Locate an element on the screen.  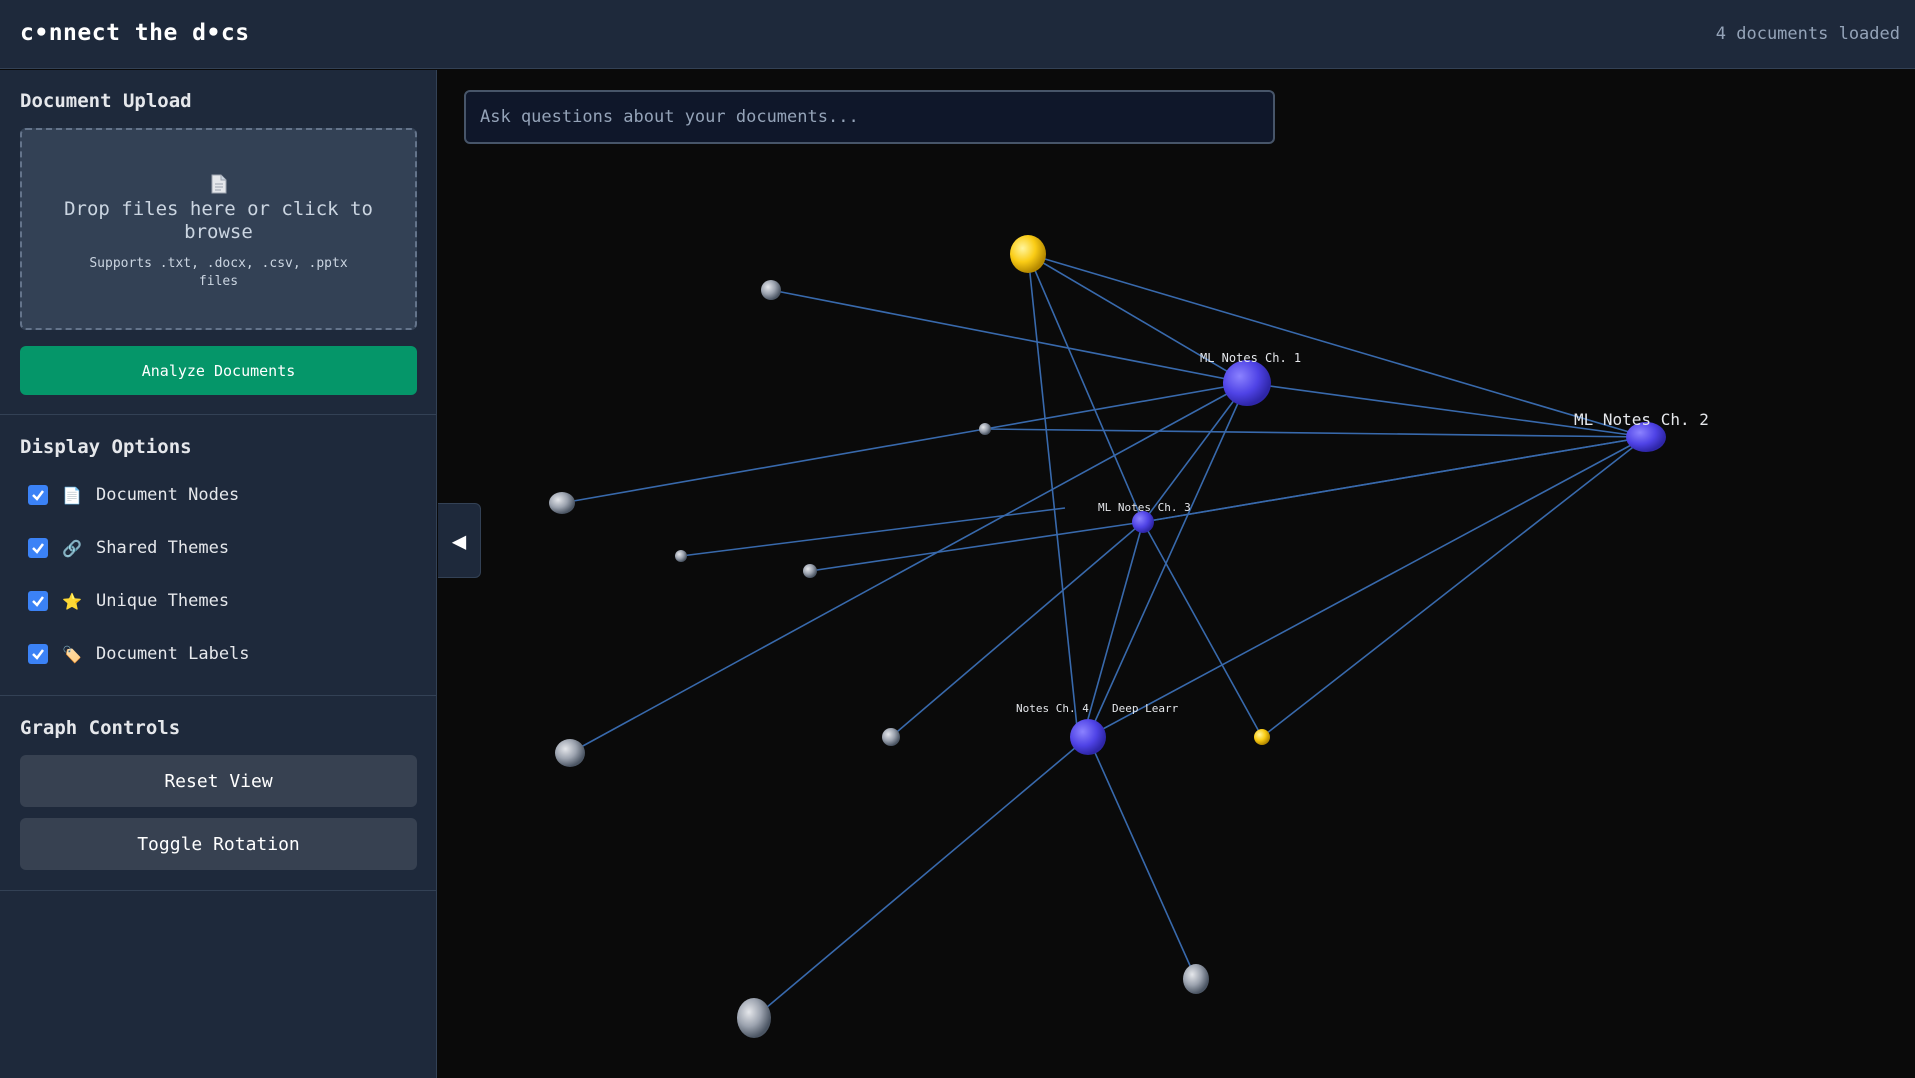
app-logo: c•nnect the d•cs is located at coordinates (135, 33).